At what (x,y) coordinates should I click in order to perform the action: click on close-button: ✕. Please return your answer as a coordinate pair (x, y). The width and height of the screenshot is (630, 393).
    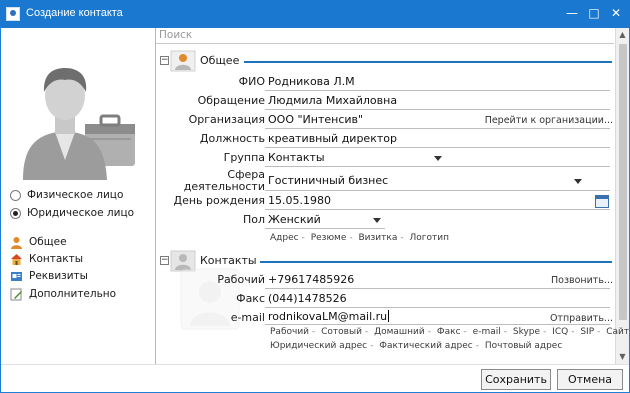
    Looking at the image, I should click on (616, 13).